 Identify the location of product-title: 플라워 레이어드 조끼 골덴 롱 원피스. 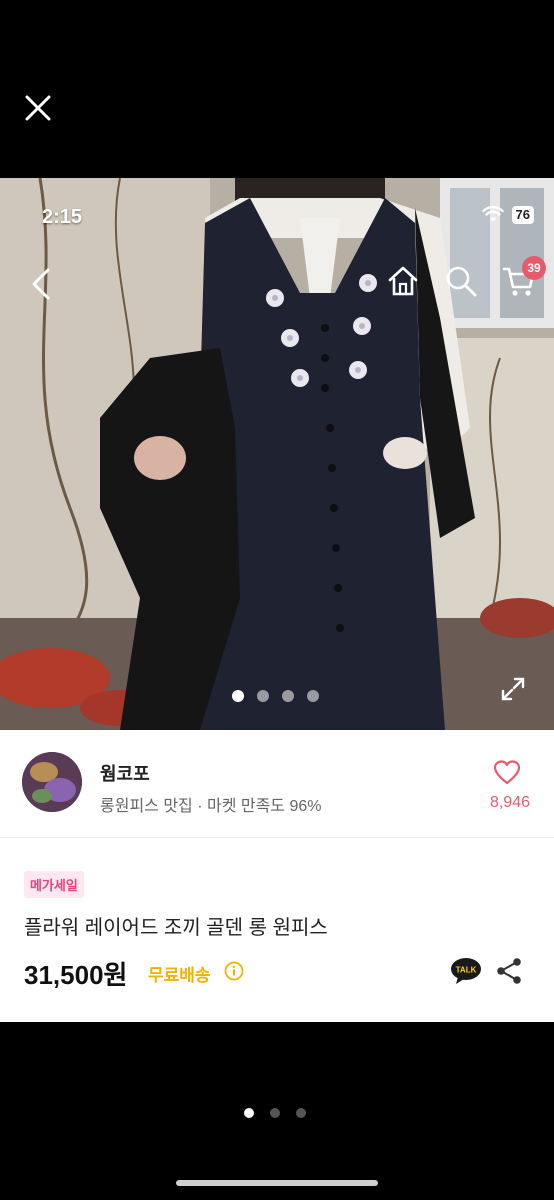
(176, 928).